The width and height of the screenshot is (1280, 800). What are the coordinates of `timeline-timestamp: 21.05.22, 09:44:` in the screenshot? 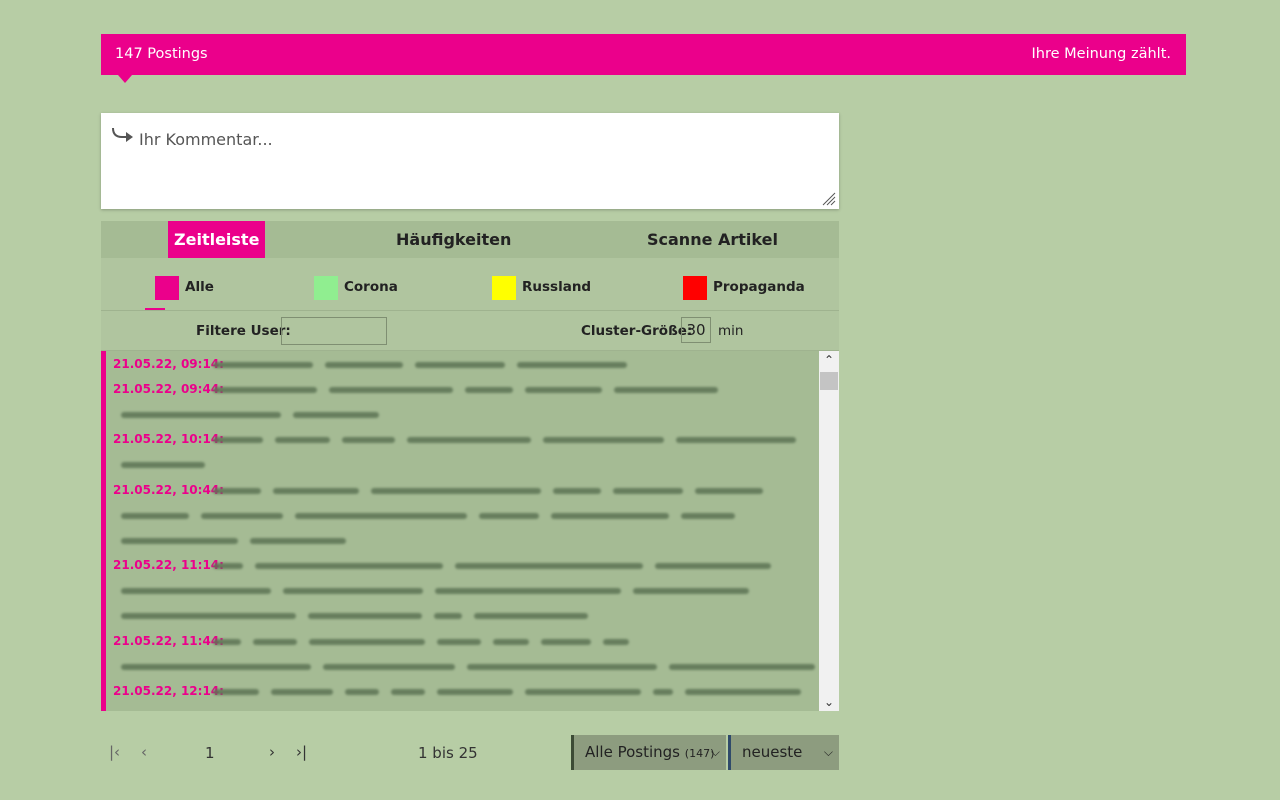 It's located at (168, 389).